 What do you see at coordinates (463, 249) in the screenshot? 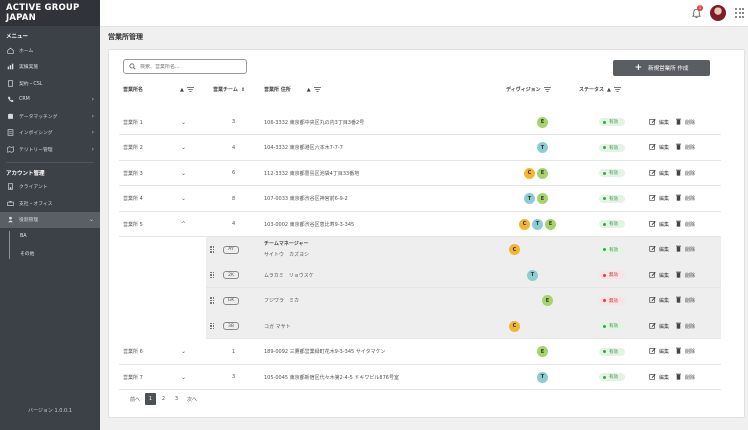
I see `sub-table-row: AY チームマネージャー サイトウ カズヨシ C 有効 編集 削除` at bounding box center [463, 249].